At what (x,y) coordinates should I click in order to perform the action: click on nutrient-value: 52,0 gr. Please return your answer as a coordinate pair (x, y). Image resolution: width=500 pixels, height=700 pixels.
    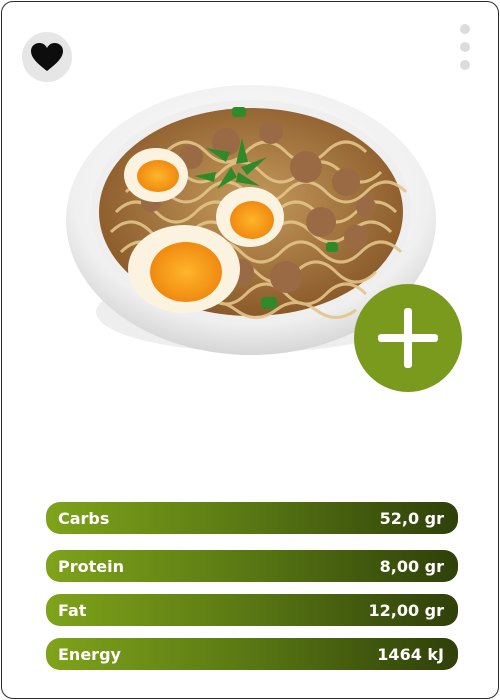
    Looking at the image, I should click on (411, 518).